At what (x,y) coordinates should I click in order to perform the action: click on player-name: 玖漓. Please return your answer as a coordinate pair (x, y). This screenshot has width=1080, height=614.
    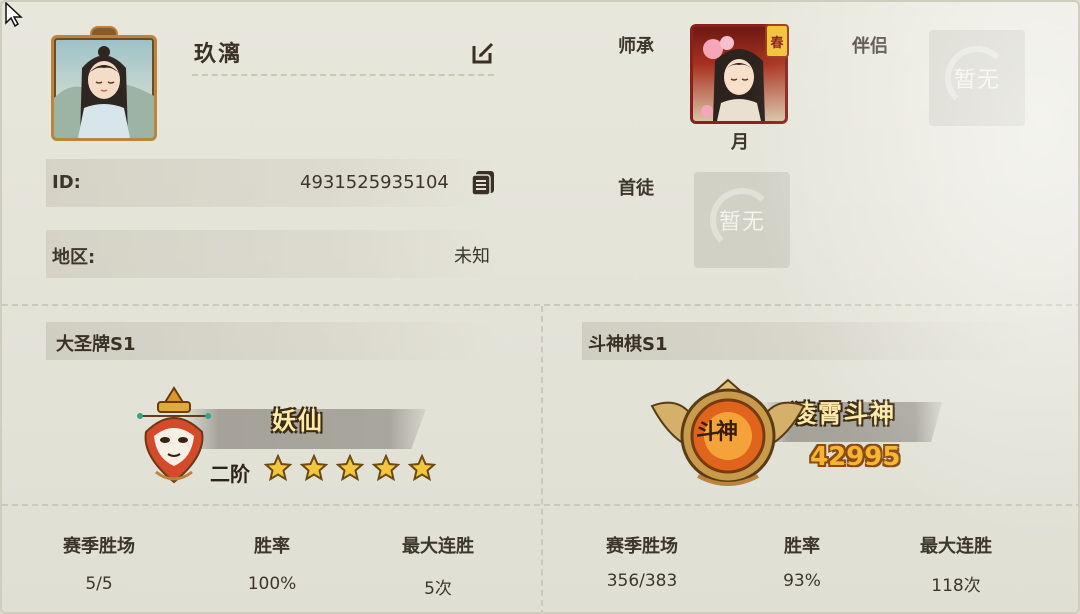
    Looking at the image, I should click on (218, 54).